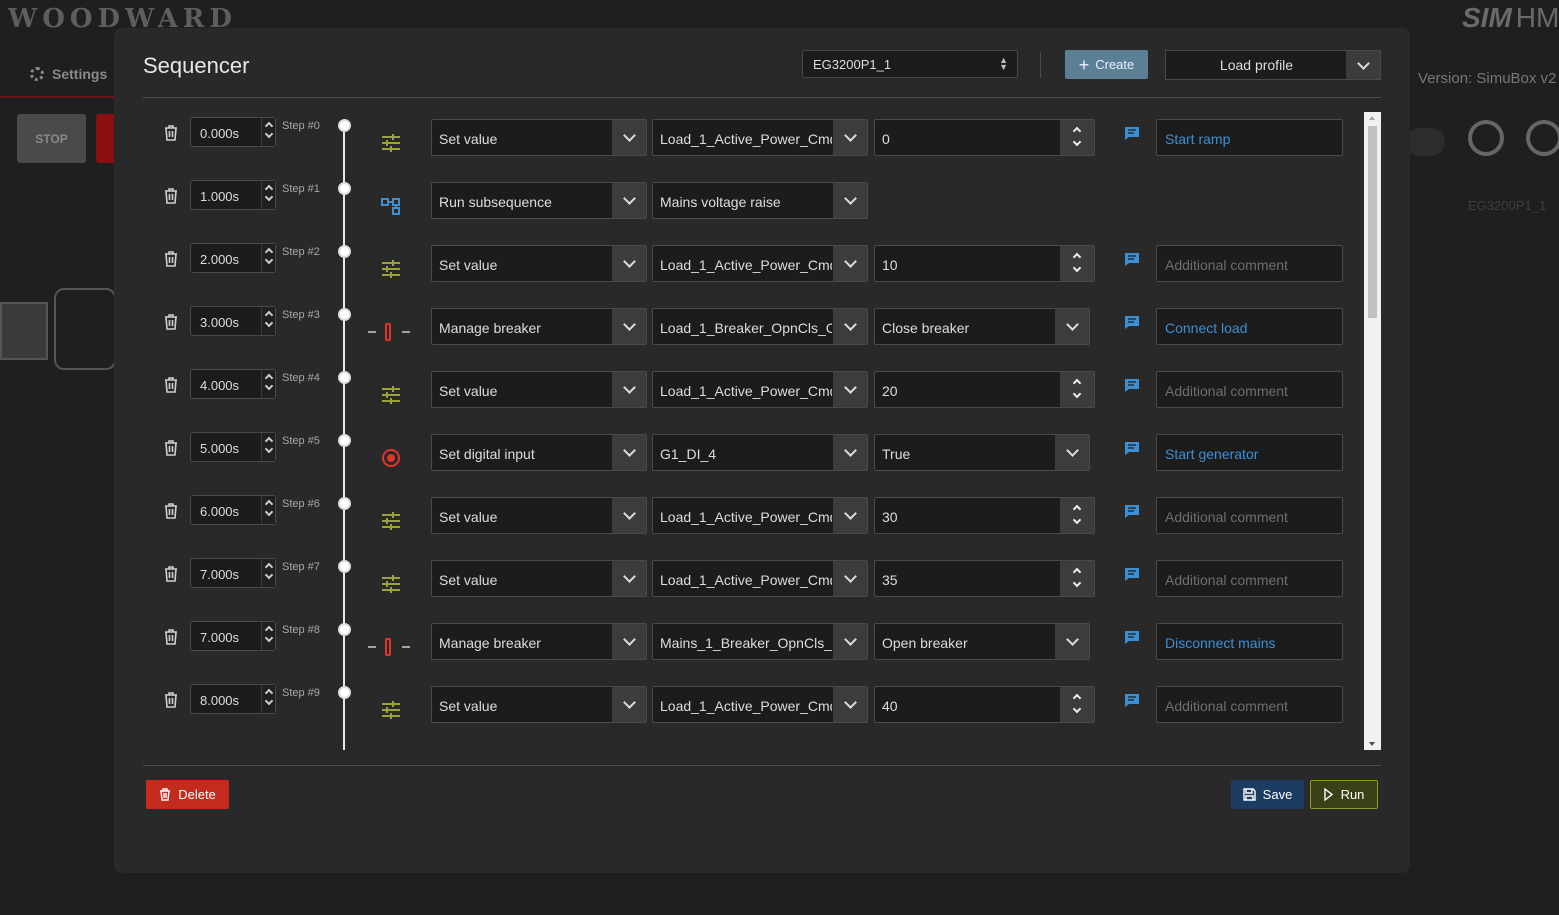  I want to click on run-button: Run, so click(1344, 794).